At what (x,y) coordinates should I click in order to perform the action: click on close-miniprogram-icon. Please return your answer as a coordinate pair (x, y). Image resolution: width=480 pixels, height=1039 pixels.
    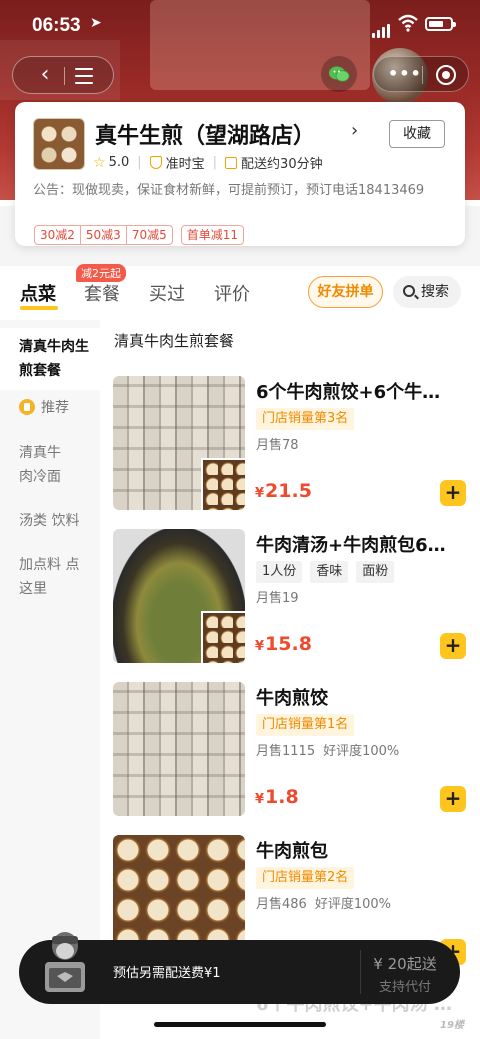
    Looking at the image, I should click on (446, 75).